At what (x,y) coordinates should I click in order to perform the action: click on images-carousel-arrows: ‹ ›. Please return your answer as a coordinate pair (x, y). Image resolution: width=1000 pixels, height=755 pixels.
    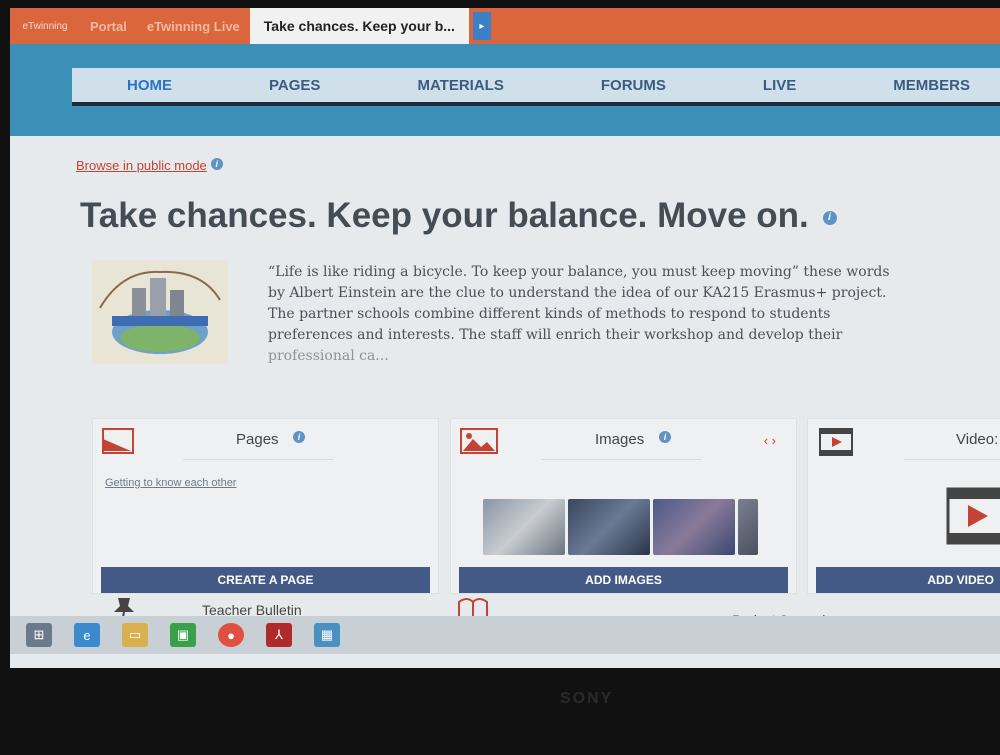
    Looking at the image, I should click on (770, 440).